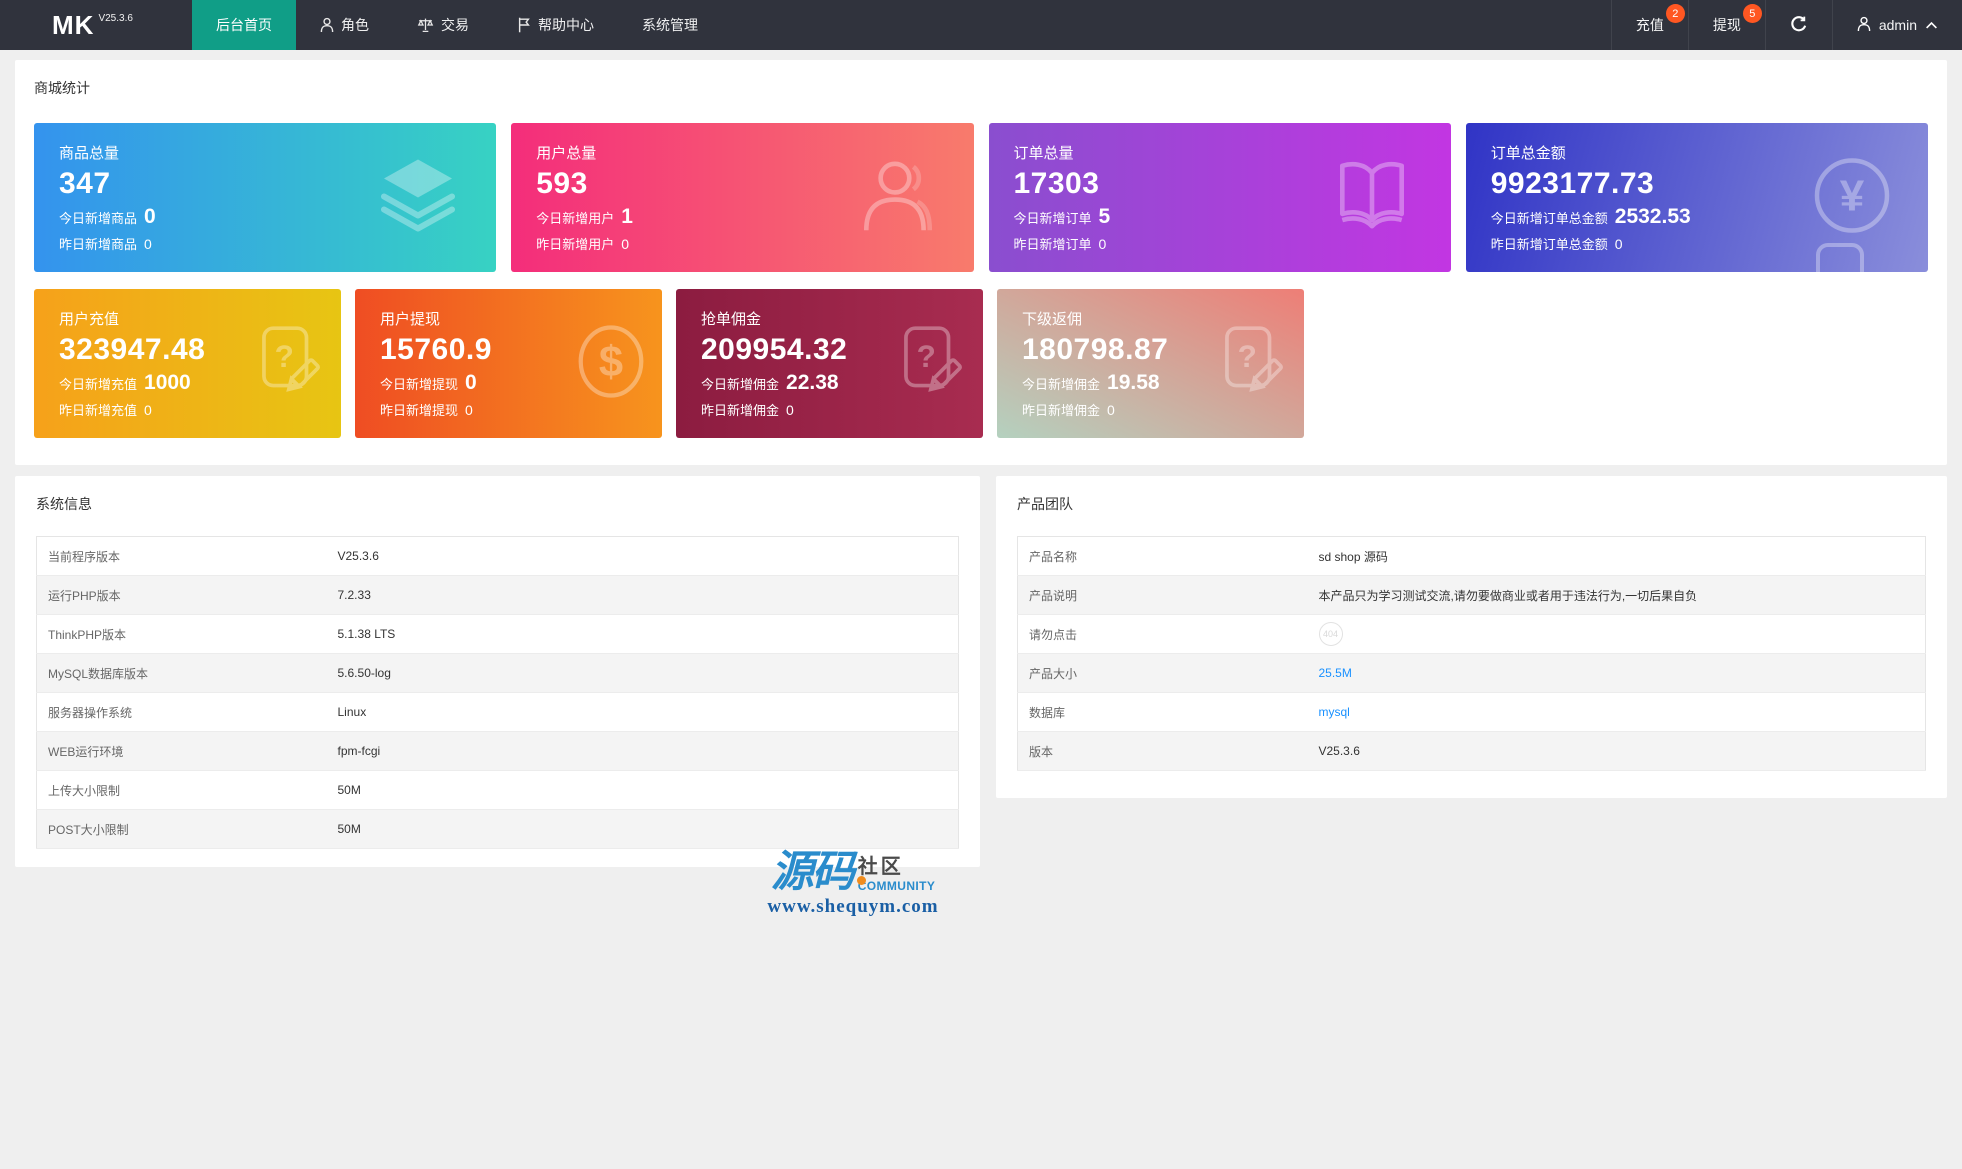 This screenshot has height=1169, width=1962. I want to click on menu-item-trade: 交易, so click(443, 25).